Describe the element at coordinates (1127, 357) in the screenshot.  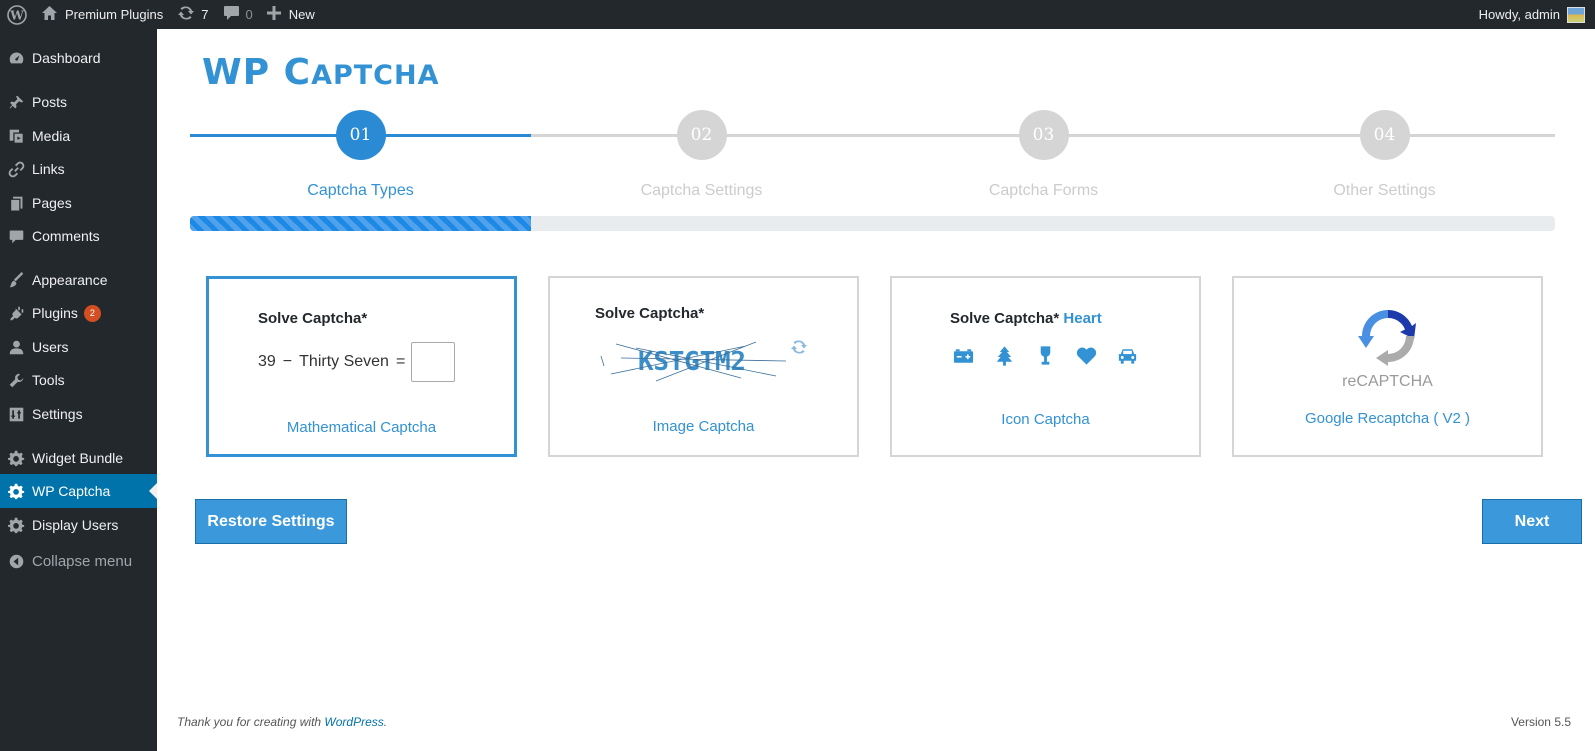
I see `car-icon` at that location.